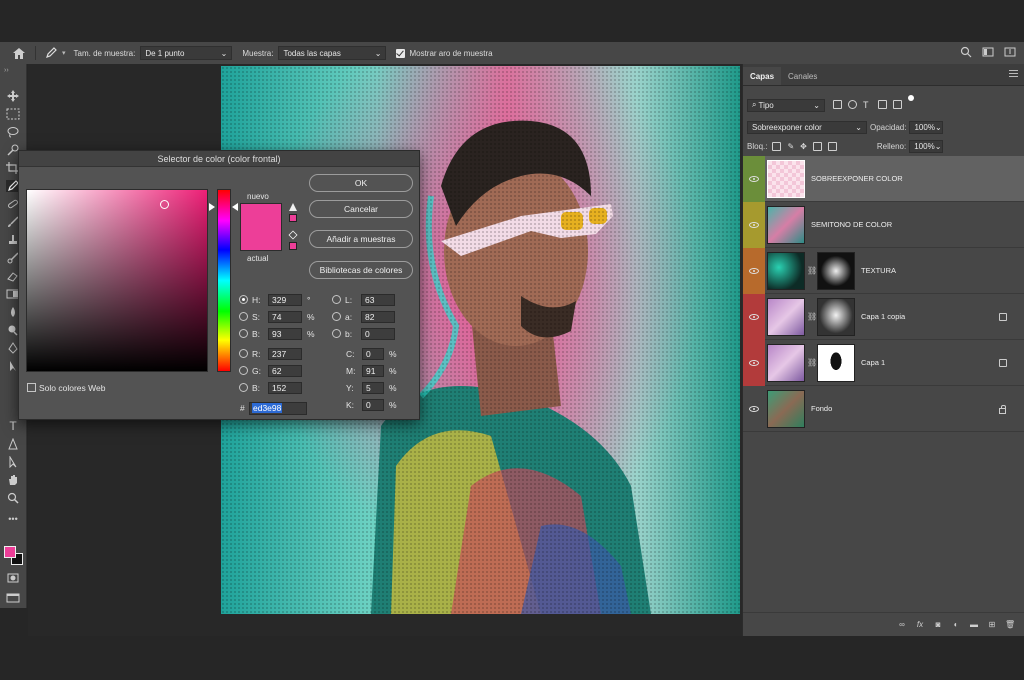 The width and height of the screenshot is (1024, 680). What do you see at coordinates (361, 183) in the screenshot?
I see `ok-button: OK` at bounding box center [361, 183].